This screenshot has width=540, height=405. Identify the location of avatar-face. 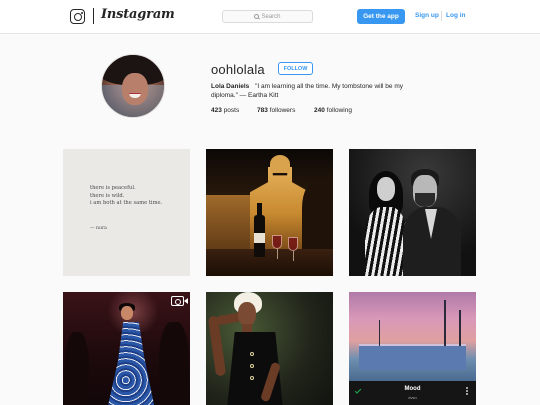
(135, 89).